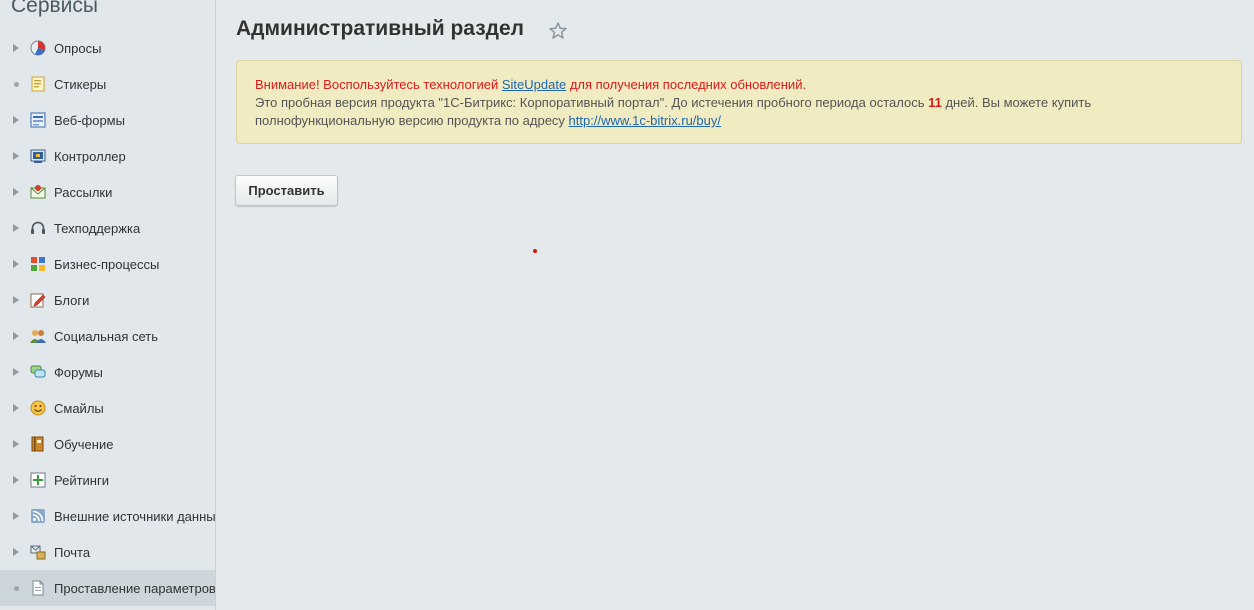 The image size is (1254, 610). What do you see at coordinates (38, 552) in the screenshot?
I see `mail-icon` at bounding box center [38, 552].